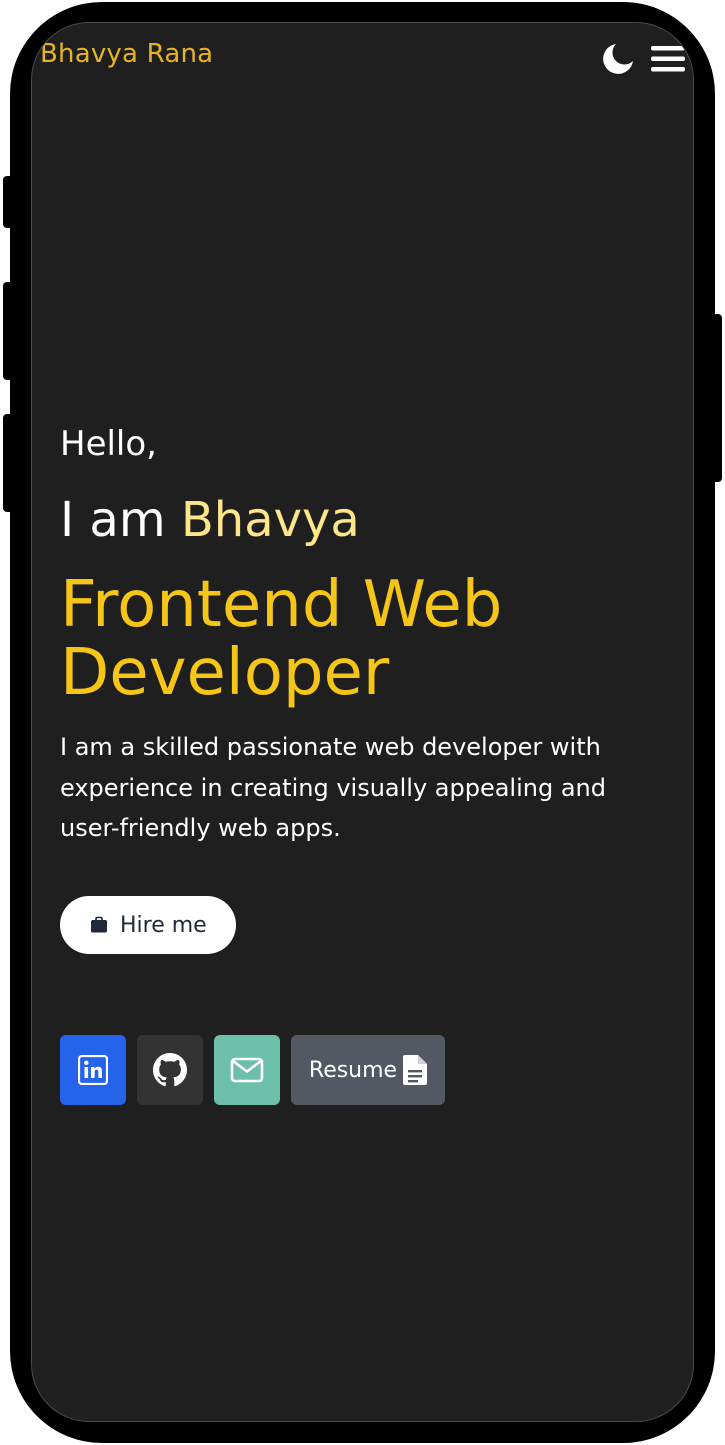  I want to click on linkedin-icon, so click(93, 1070).